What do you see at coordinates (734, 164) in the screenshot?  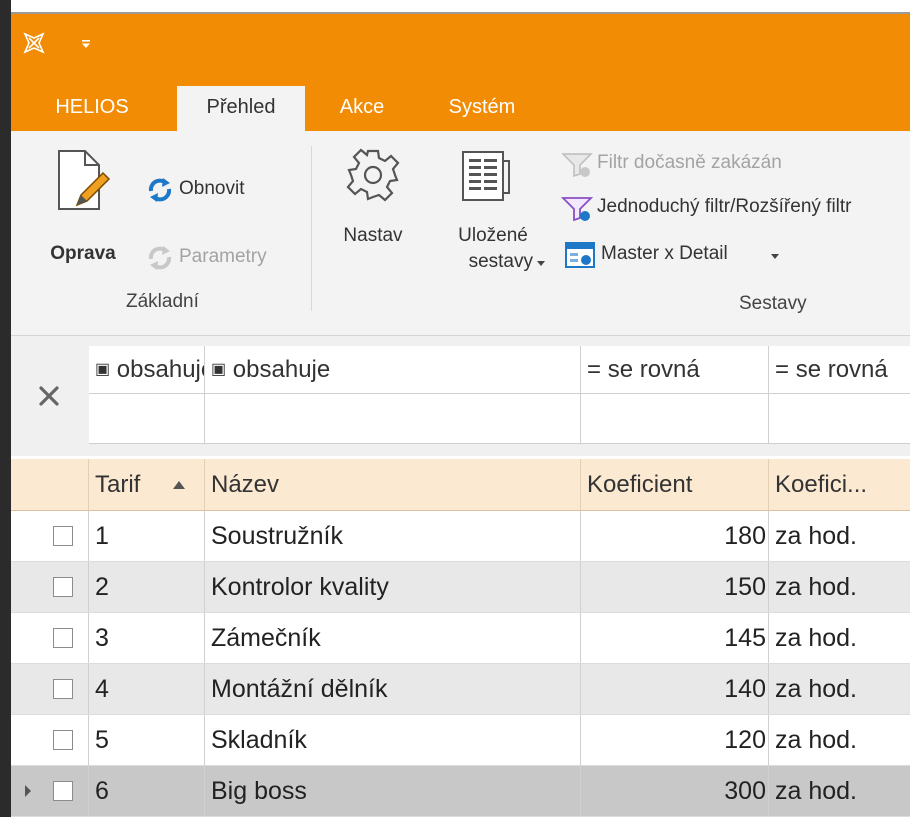 I see `filtr-docasne-zakazan-button: Filtr dočasně zakázán` at bounding box center [734, 164].